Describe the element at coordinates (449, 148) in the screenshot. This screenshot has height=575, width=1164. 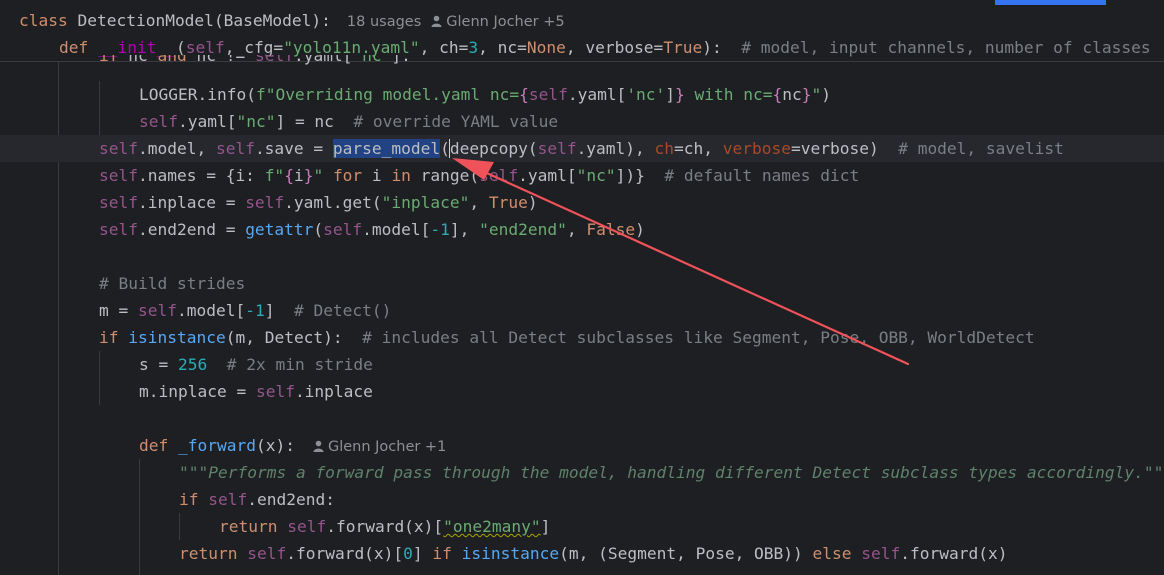
I see `text-caret` at that location.